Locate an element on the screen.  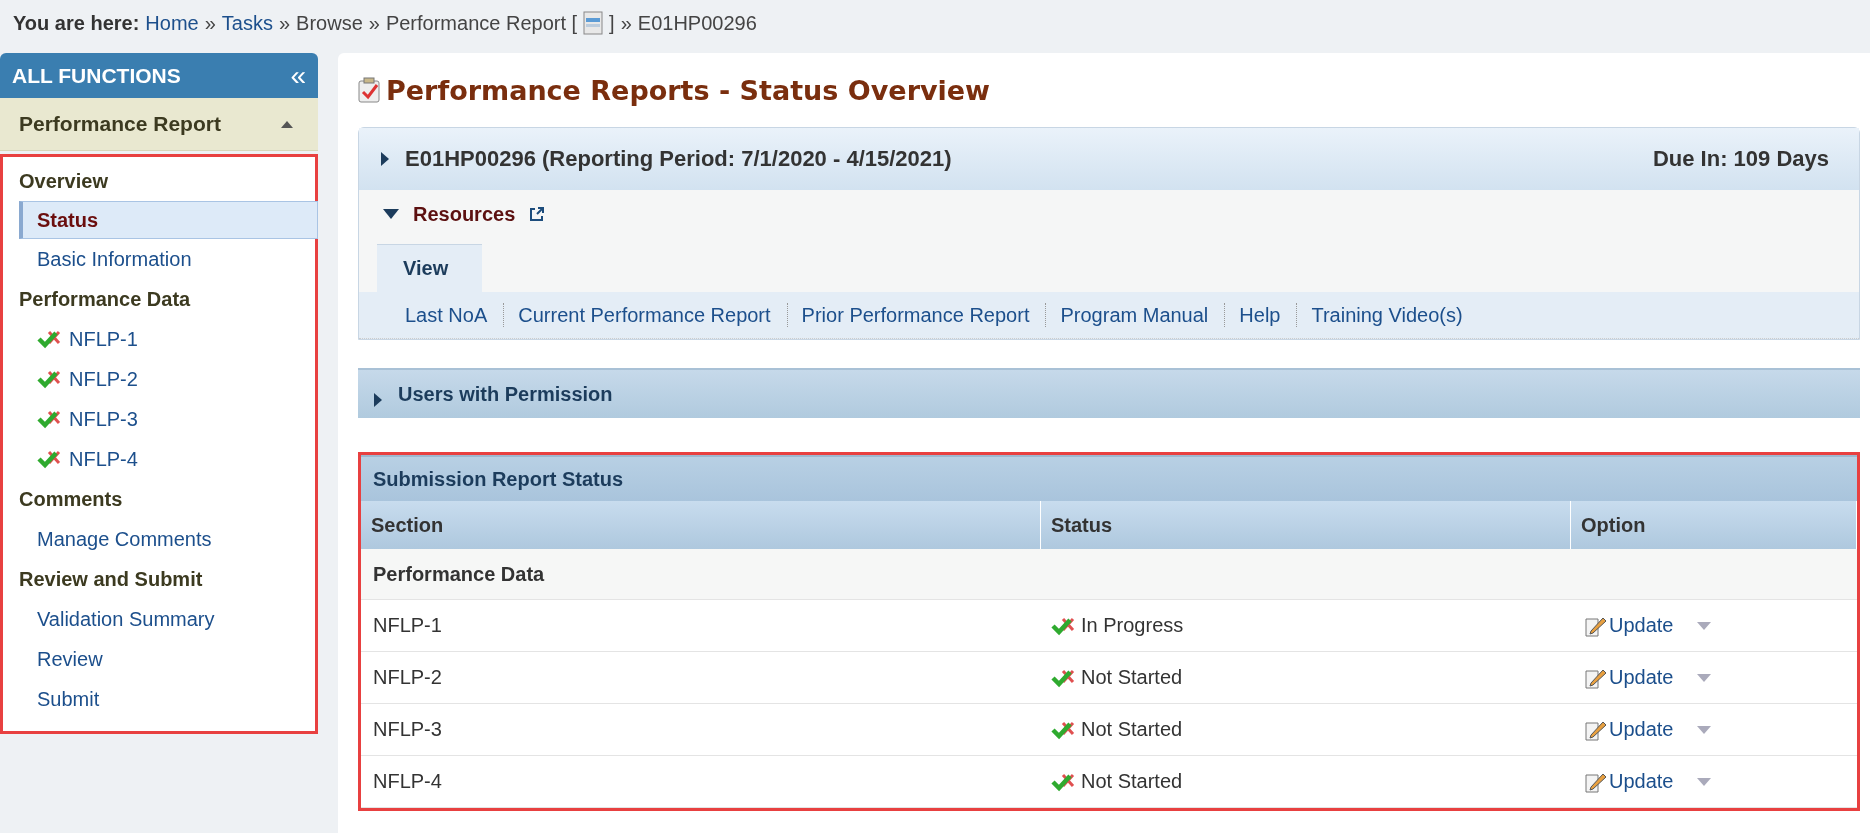
table-cell: NFLP-3 is located at coordinates (701, 730).